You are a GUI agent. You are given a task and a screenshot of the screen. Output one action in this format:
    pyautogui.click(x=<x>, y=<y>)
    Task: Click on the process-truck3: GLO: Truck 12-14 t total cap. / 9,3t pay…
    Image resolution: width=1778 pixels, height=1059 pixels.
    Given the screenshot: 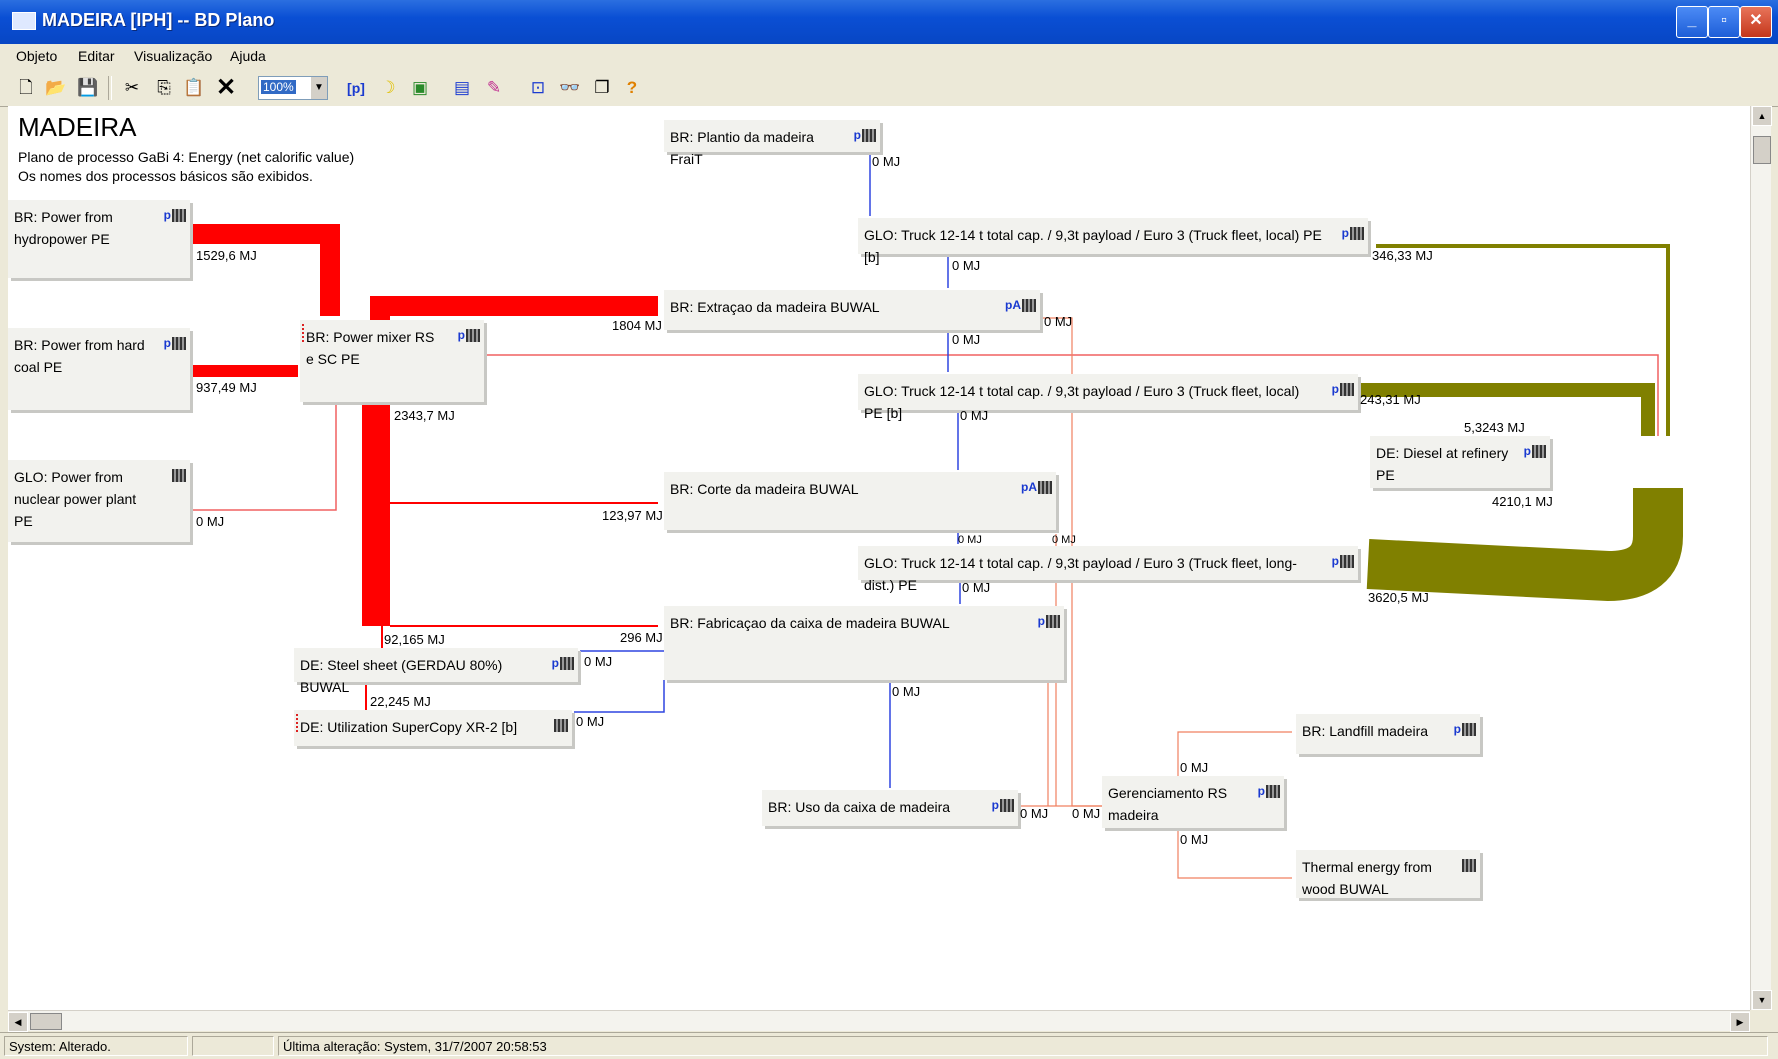 What is the action you would take?
    pyautogui.click(x=1108, y=569)
    